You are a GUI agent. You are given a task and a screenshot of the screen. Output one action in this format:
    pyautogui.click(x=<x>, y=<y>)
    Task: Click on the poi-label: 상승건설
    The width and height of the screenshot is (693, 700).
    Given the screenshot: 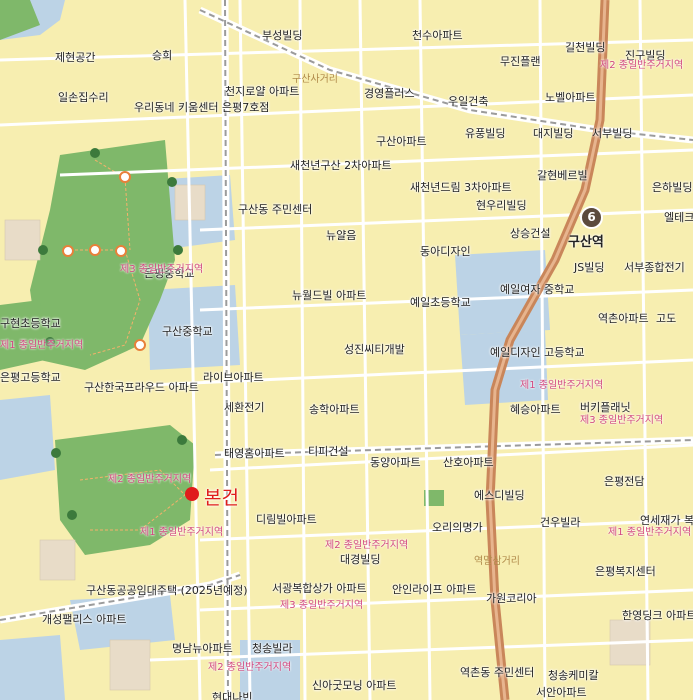 What is the action you would take?
    pyautogui.click(x=530, y=234)
    